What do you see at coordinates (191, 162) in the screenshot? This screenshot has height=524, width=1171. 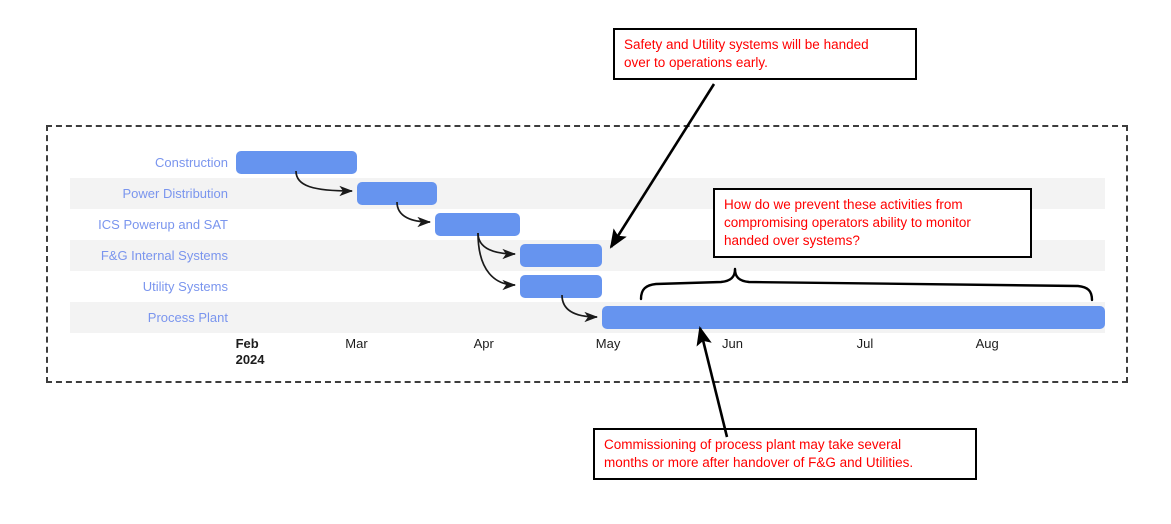 I see `task-label-construction: Construction` at bounding box center [191, 162].